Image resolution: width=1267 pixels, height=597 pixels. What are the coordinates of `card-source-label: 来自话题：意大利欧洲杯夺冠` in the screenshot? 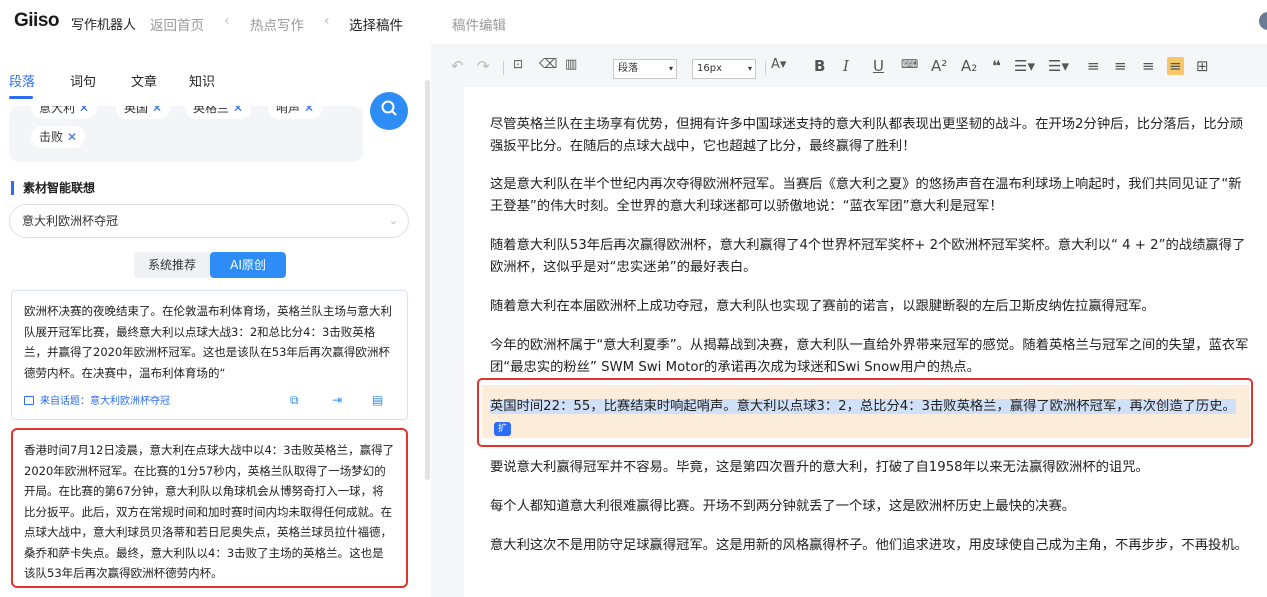 It's located at (105, 401).